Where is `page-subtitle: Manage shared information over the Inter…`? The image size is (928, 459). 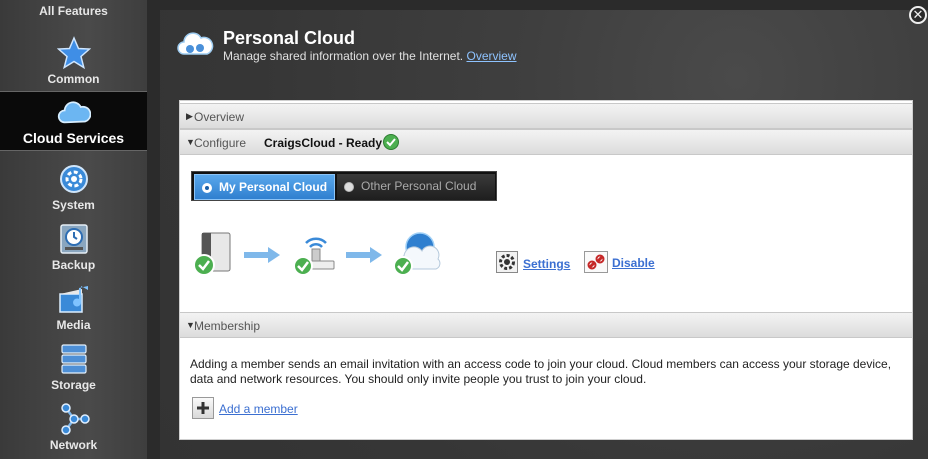
page-subtitle: Manage shared information over the Inter… is located at coordinates (370, 56).